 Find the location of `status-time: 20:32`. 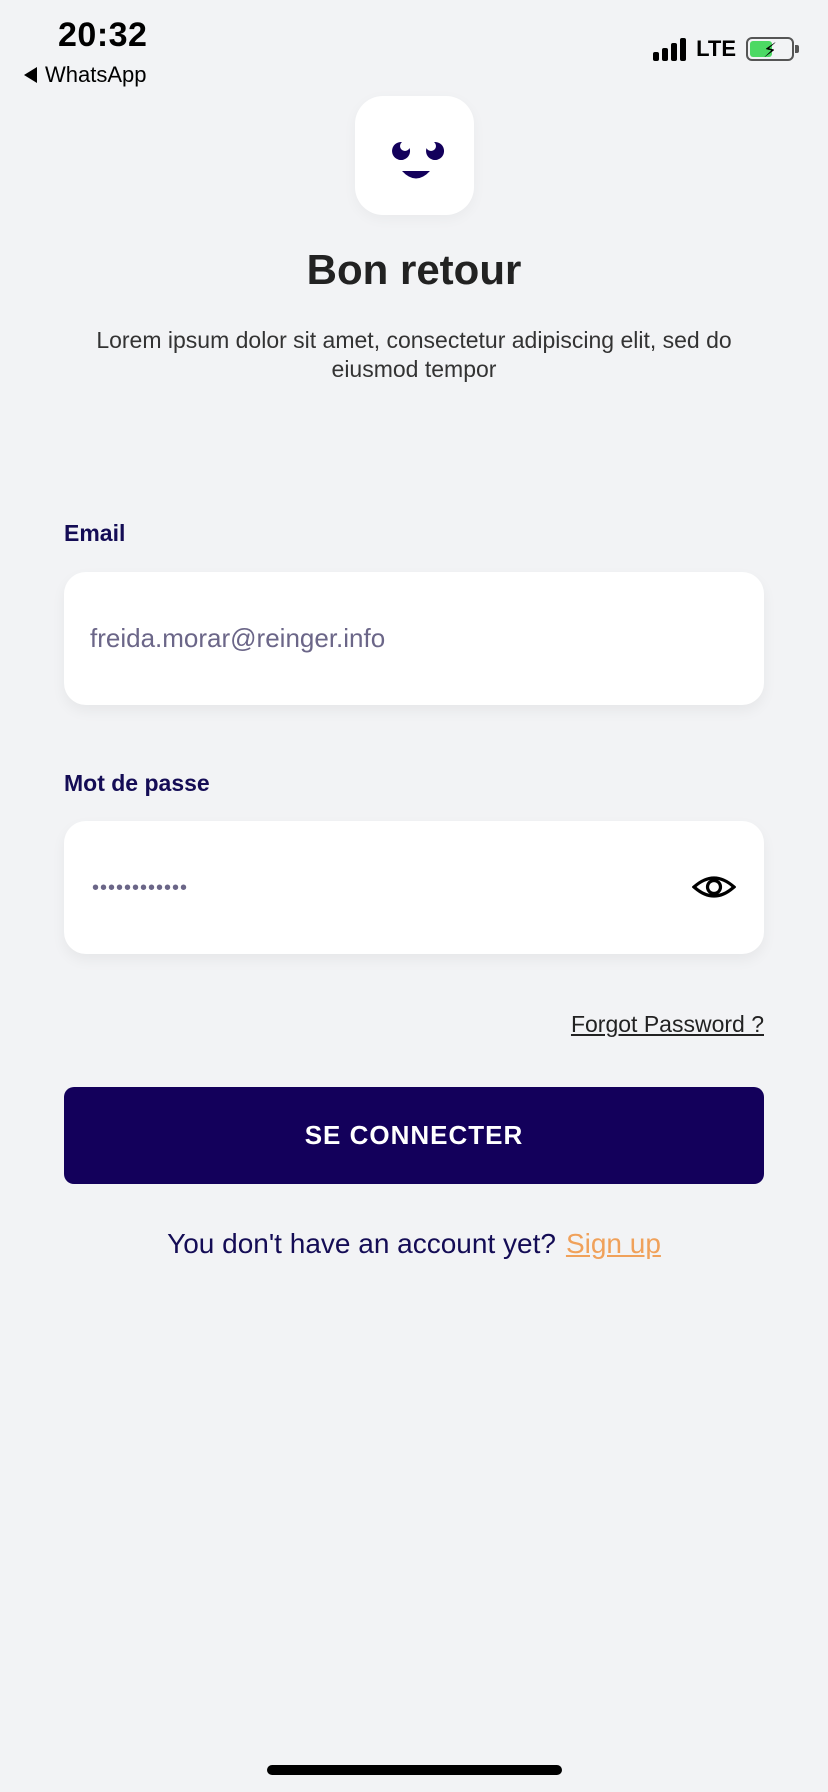

status-time: 20:32 is located at coordinates (103, 35).